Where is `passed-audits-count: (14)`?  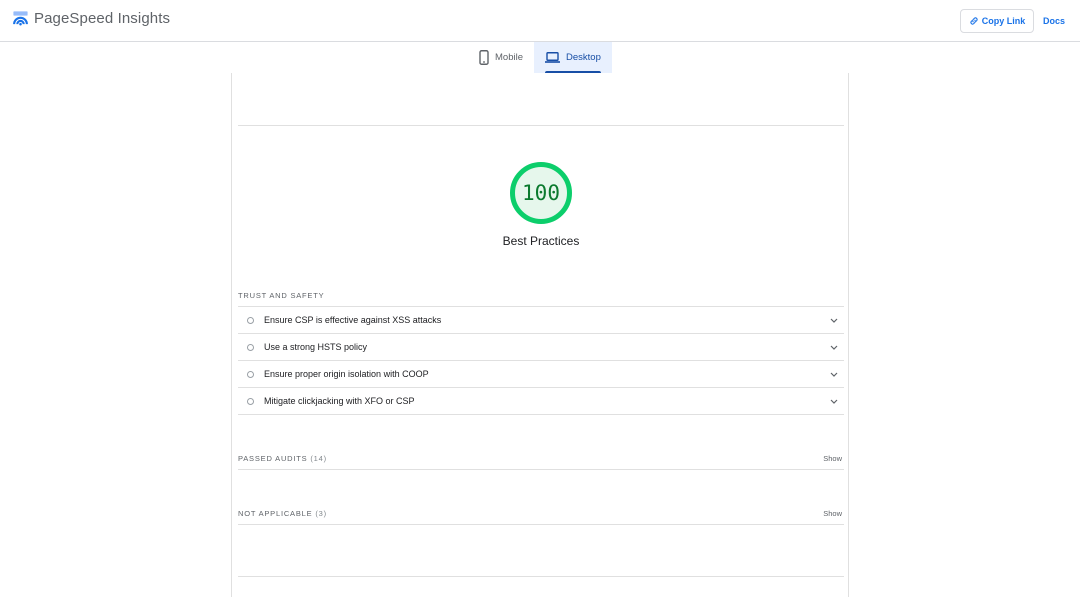 passed-audits-count: (14) is located at coordinates (318, 458).